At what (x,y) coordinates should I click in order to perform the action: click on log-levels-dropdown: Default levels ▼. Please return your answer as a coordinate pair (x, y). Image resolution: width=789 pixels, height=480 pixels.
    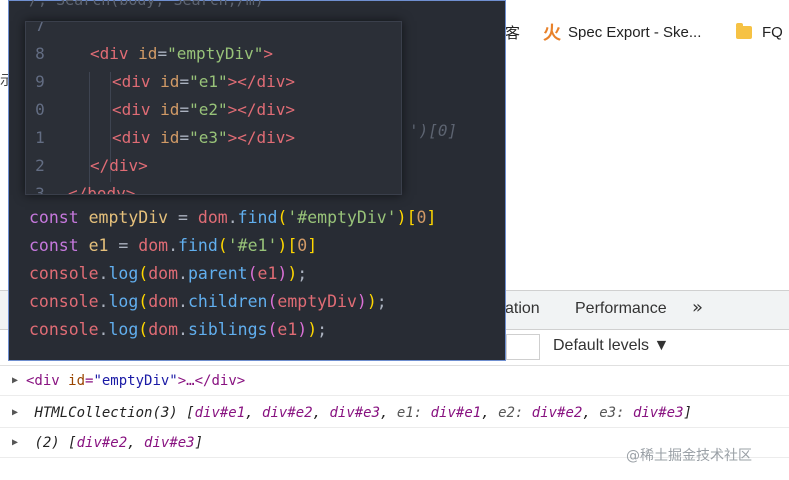
    Looking at the image, I should click on (611, 346).